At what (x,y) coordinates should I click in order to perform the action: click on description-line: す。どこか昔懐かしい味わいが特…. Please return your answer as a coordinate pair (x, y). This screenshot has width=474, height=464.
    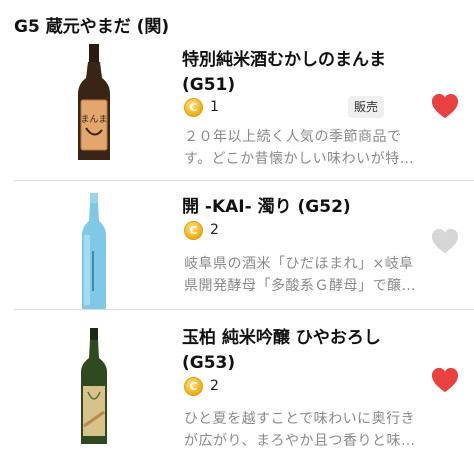
    Looking at the image, I should click on (299, 159).